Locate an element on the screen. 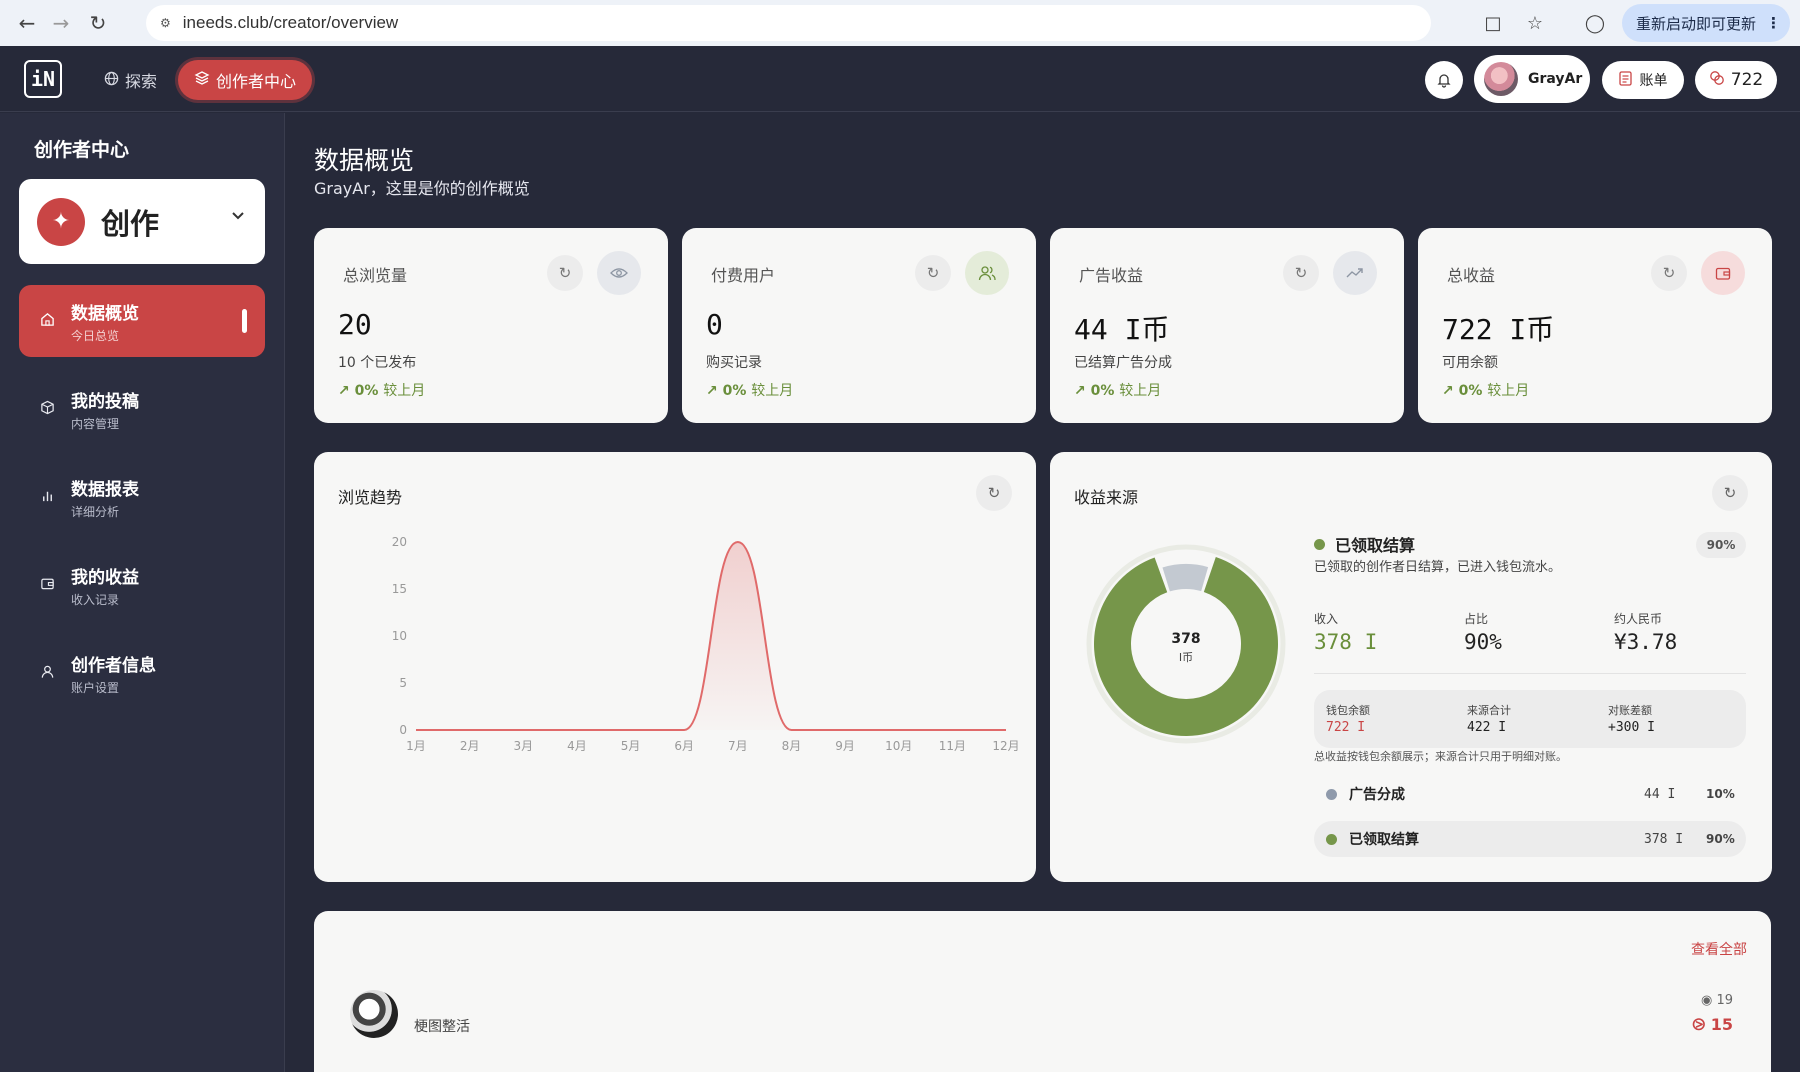 This screenshot has width=1800, height=1072. stat-label: 付费用户 is located at coordinates (743, 275).